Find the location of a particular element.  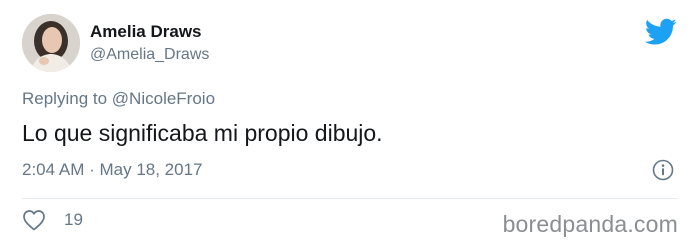

profile-photo is located at coordinates (51, 43).